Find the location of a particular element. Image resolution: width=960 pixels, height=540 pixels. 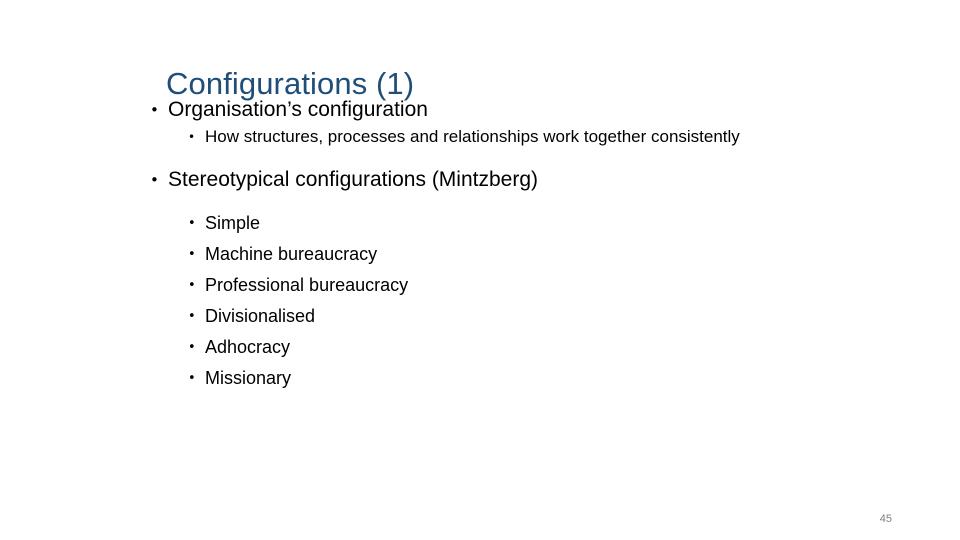

page-number: 45 is located at coordinates (885, 519).